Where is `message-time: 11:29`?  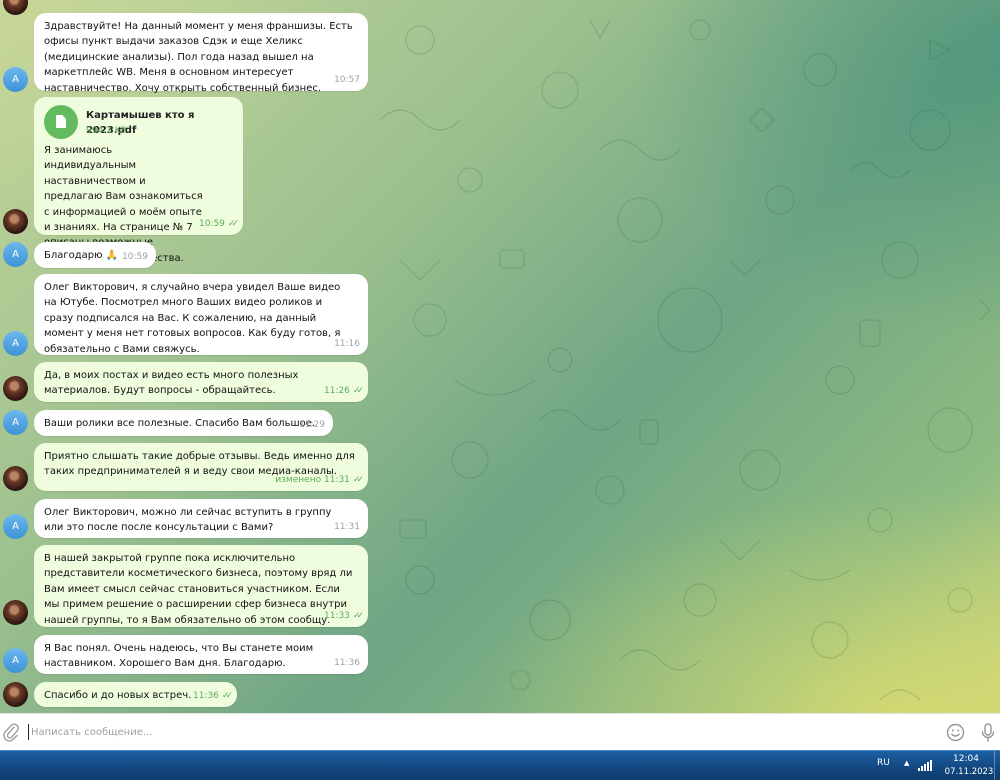 message-time: 11:29 is located at coordinates (312, 424).